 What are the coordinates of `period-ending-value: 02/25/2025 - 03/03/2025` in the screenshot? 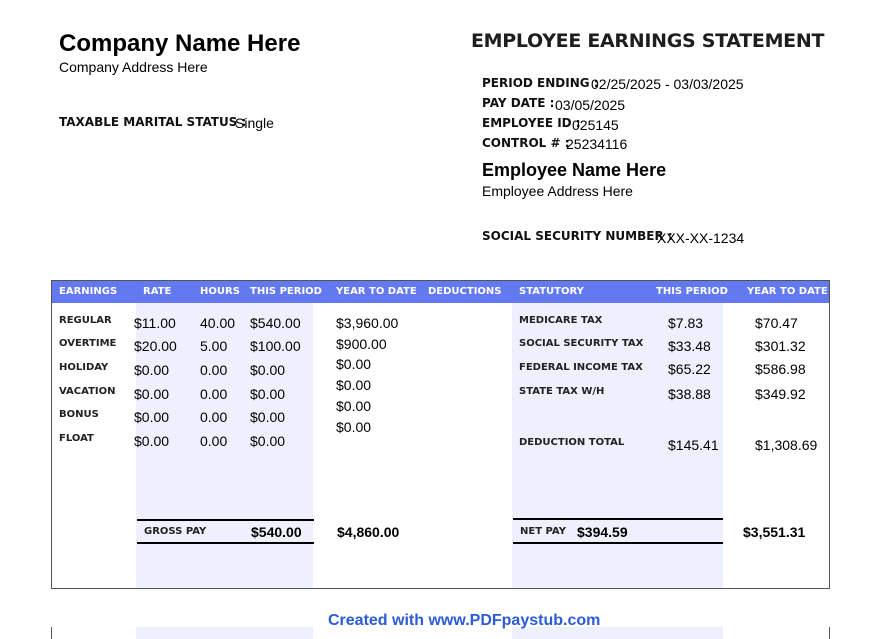 It's located at (667, 84).